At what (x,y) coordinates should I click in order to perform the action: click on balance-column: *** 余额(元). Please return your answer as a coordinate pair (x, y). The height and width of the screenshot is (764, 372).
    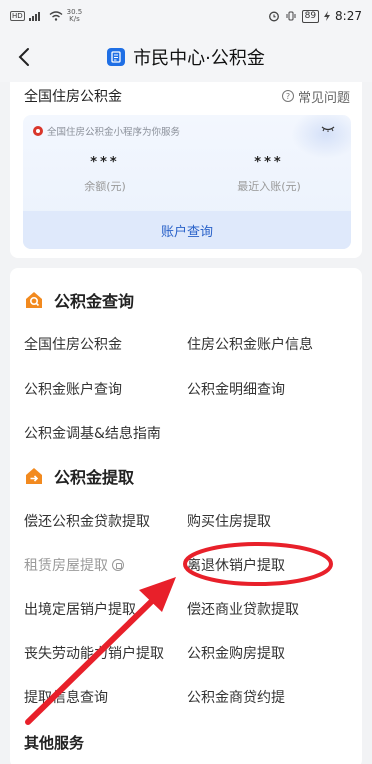
    Looking at the image, I should click on (105, 174).